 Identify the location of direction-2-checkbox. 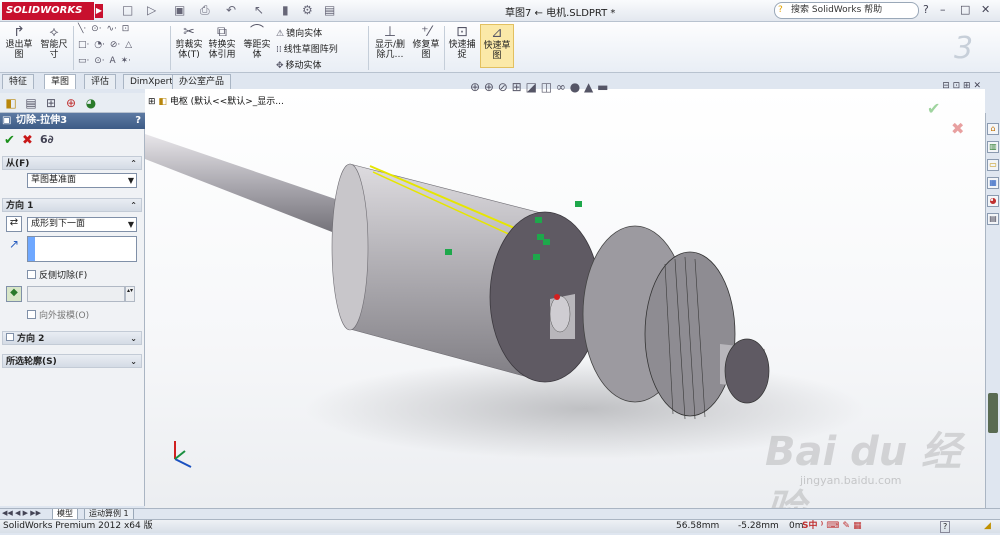
(10, 337).